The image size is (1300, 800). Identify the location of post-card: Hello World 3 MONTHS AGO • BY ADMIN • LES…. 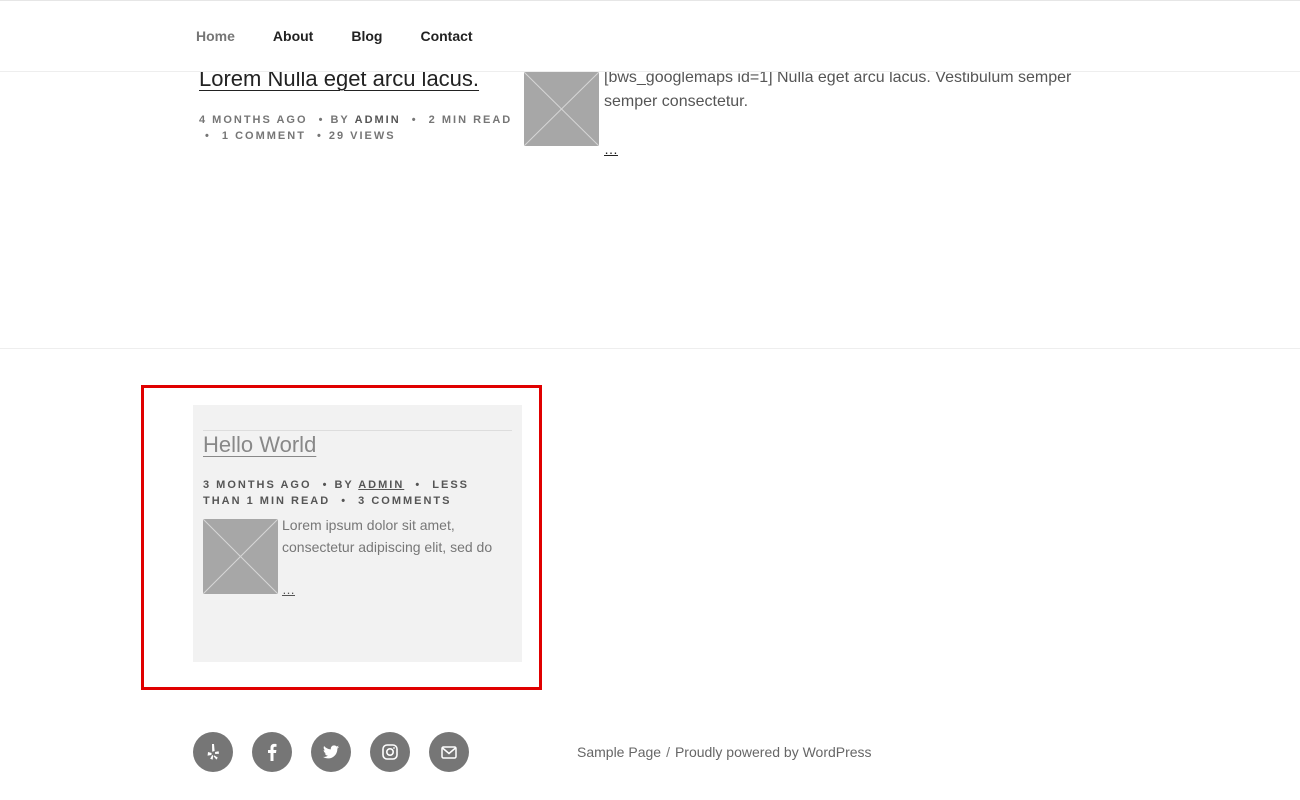
(357, 533).